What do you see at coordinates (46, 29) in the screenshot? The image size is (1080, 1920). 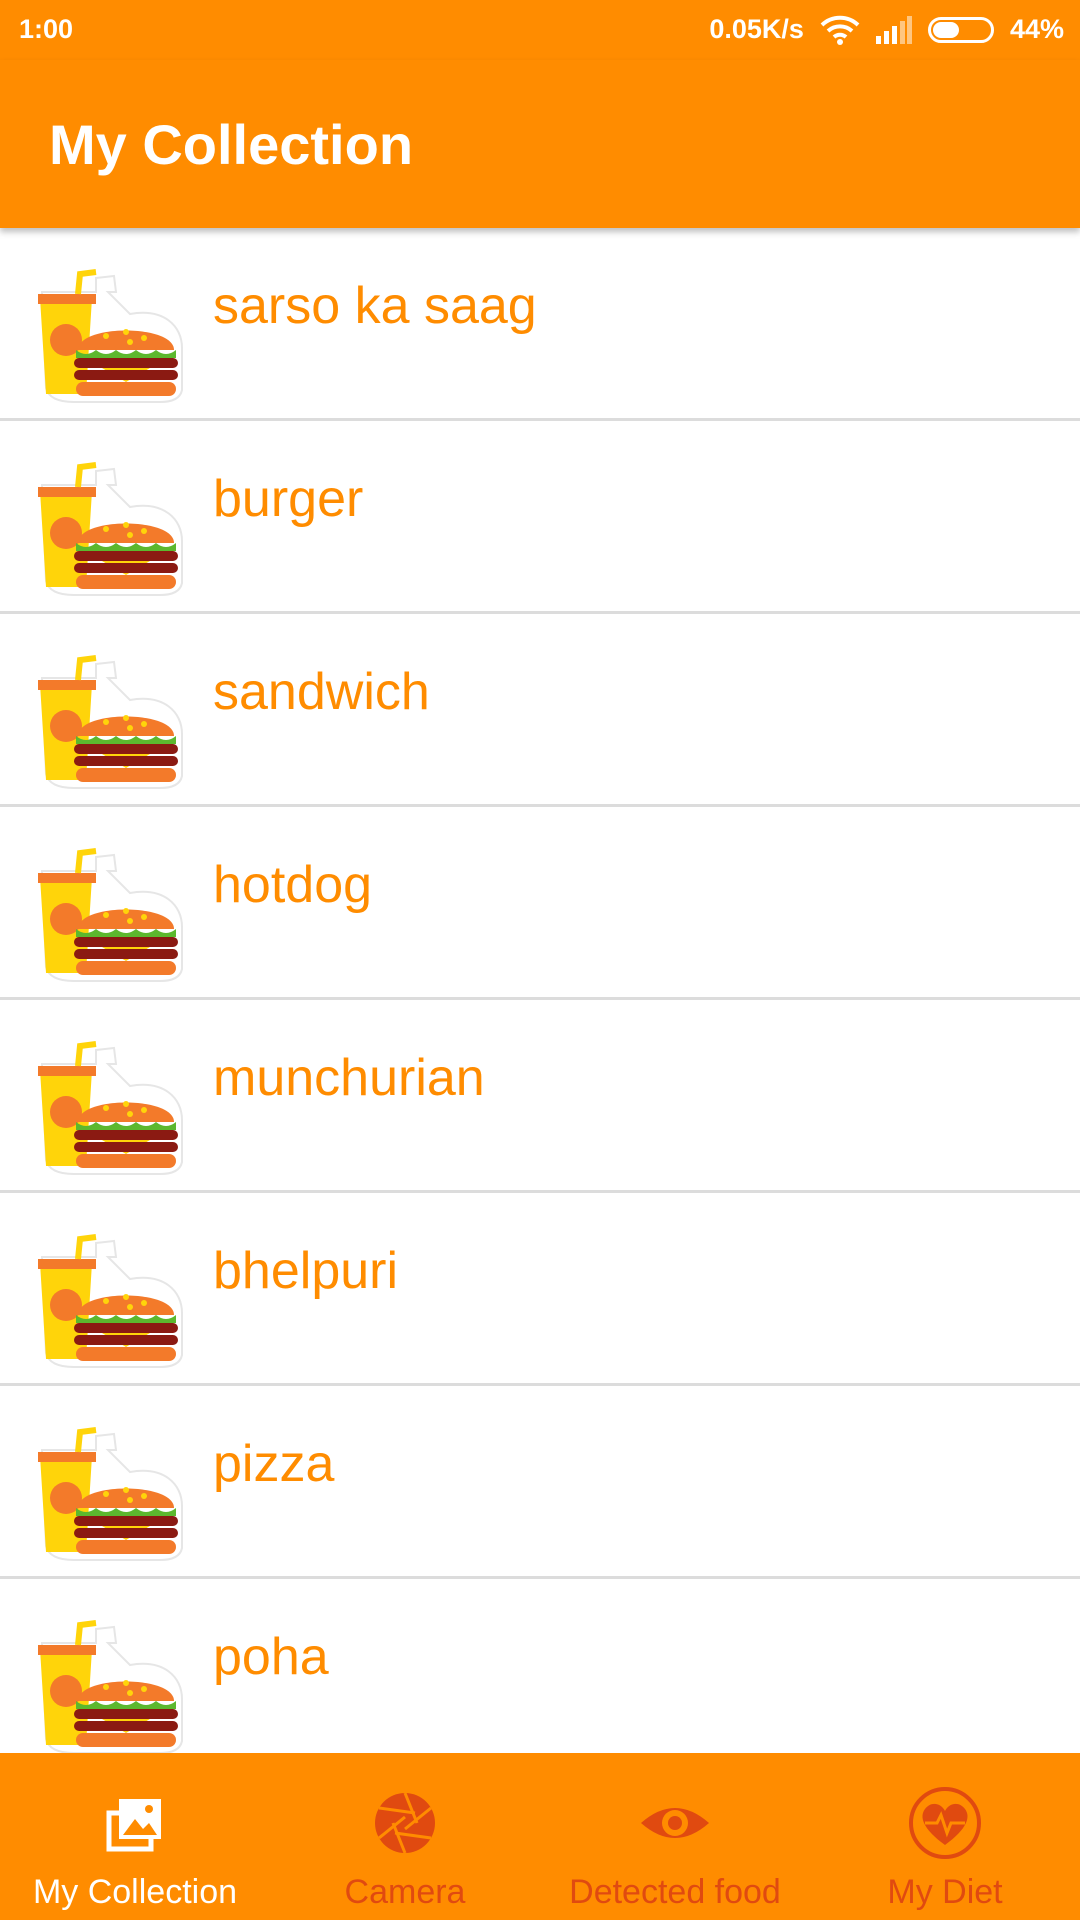 I see `status-time: 1:00` at bounding box center [46, 29].